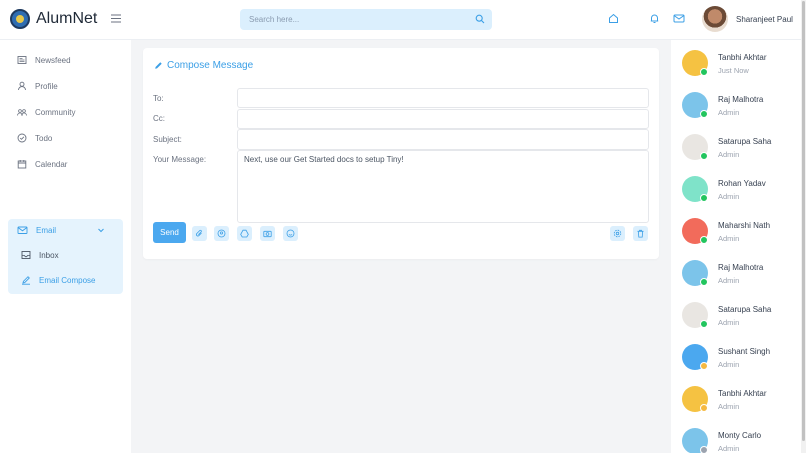  What do you see at coordinates (26, 255) in the screenshot?
I see `inbox-icon` at bounding box center [26, 255].